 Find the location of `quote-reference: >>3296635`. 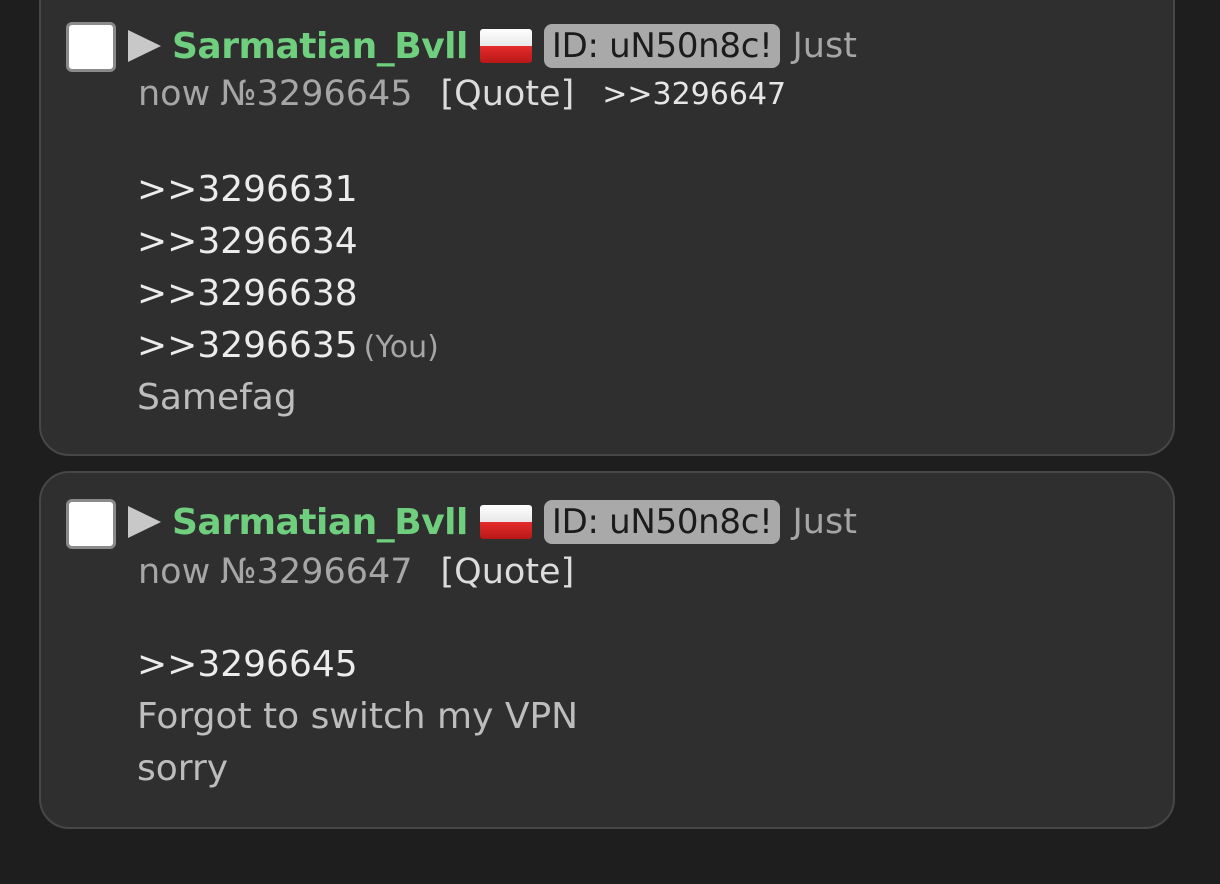

quote-reference: >>3296635 is located at coordinates (247, 345).